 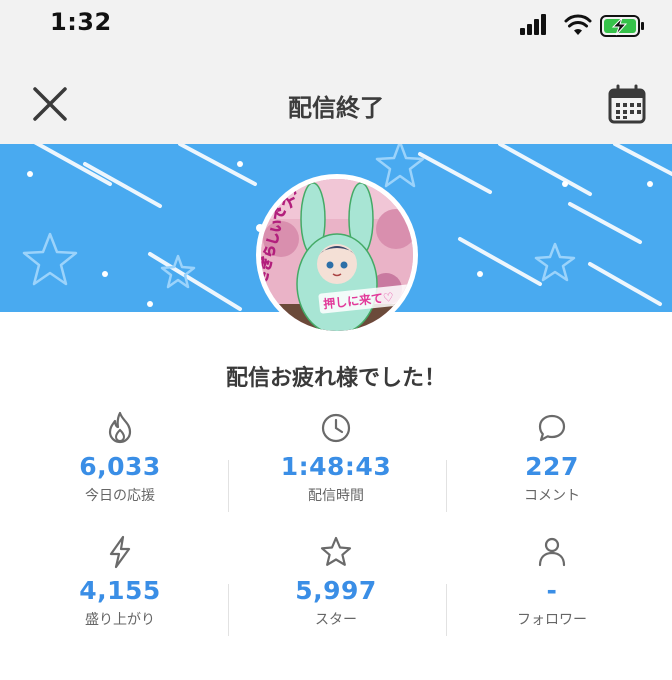 I want to click on comment-icon, so click(x=552, y=428).